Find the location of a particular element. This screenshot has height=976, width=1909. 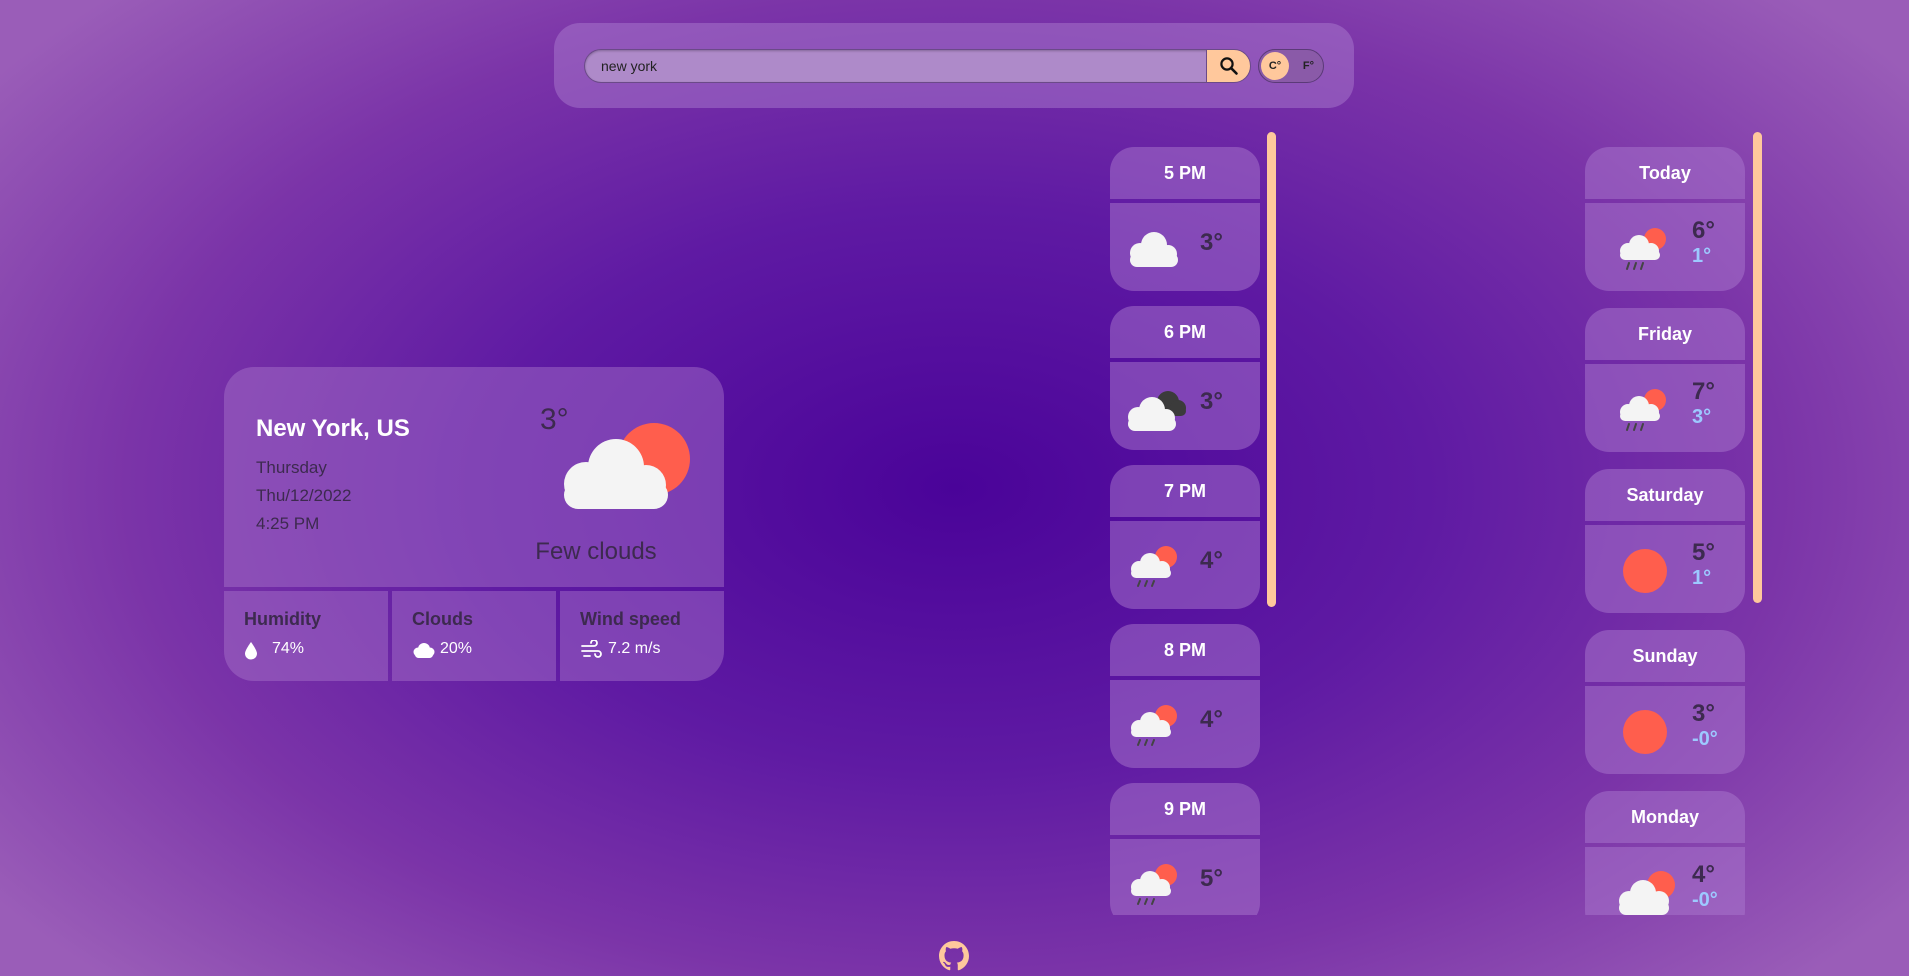

hourly-forecast: 5 PM 3° 6 PM 3° 7 PM 4° 8 PM 4° 9 PM 5° is located at coordinates (1185, 531).